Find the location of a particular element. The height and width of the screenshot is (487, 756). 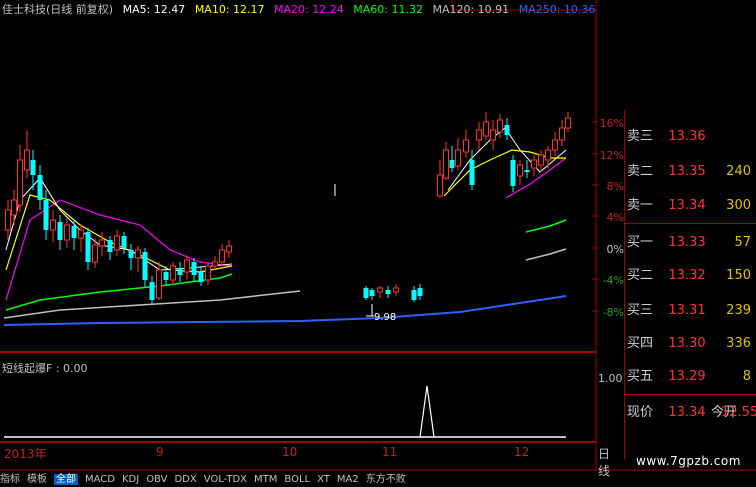

axis-label-0: 0% is located at coordinates (615, 249).